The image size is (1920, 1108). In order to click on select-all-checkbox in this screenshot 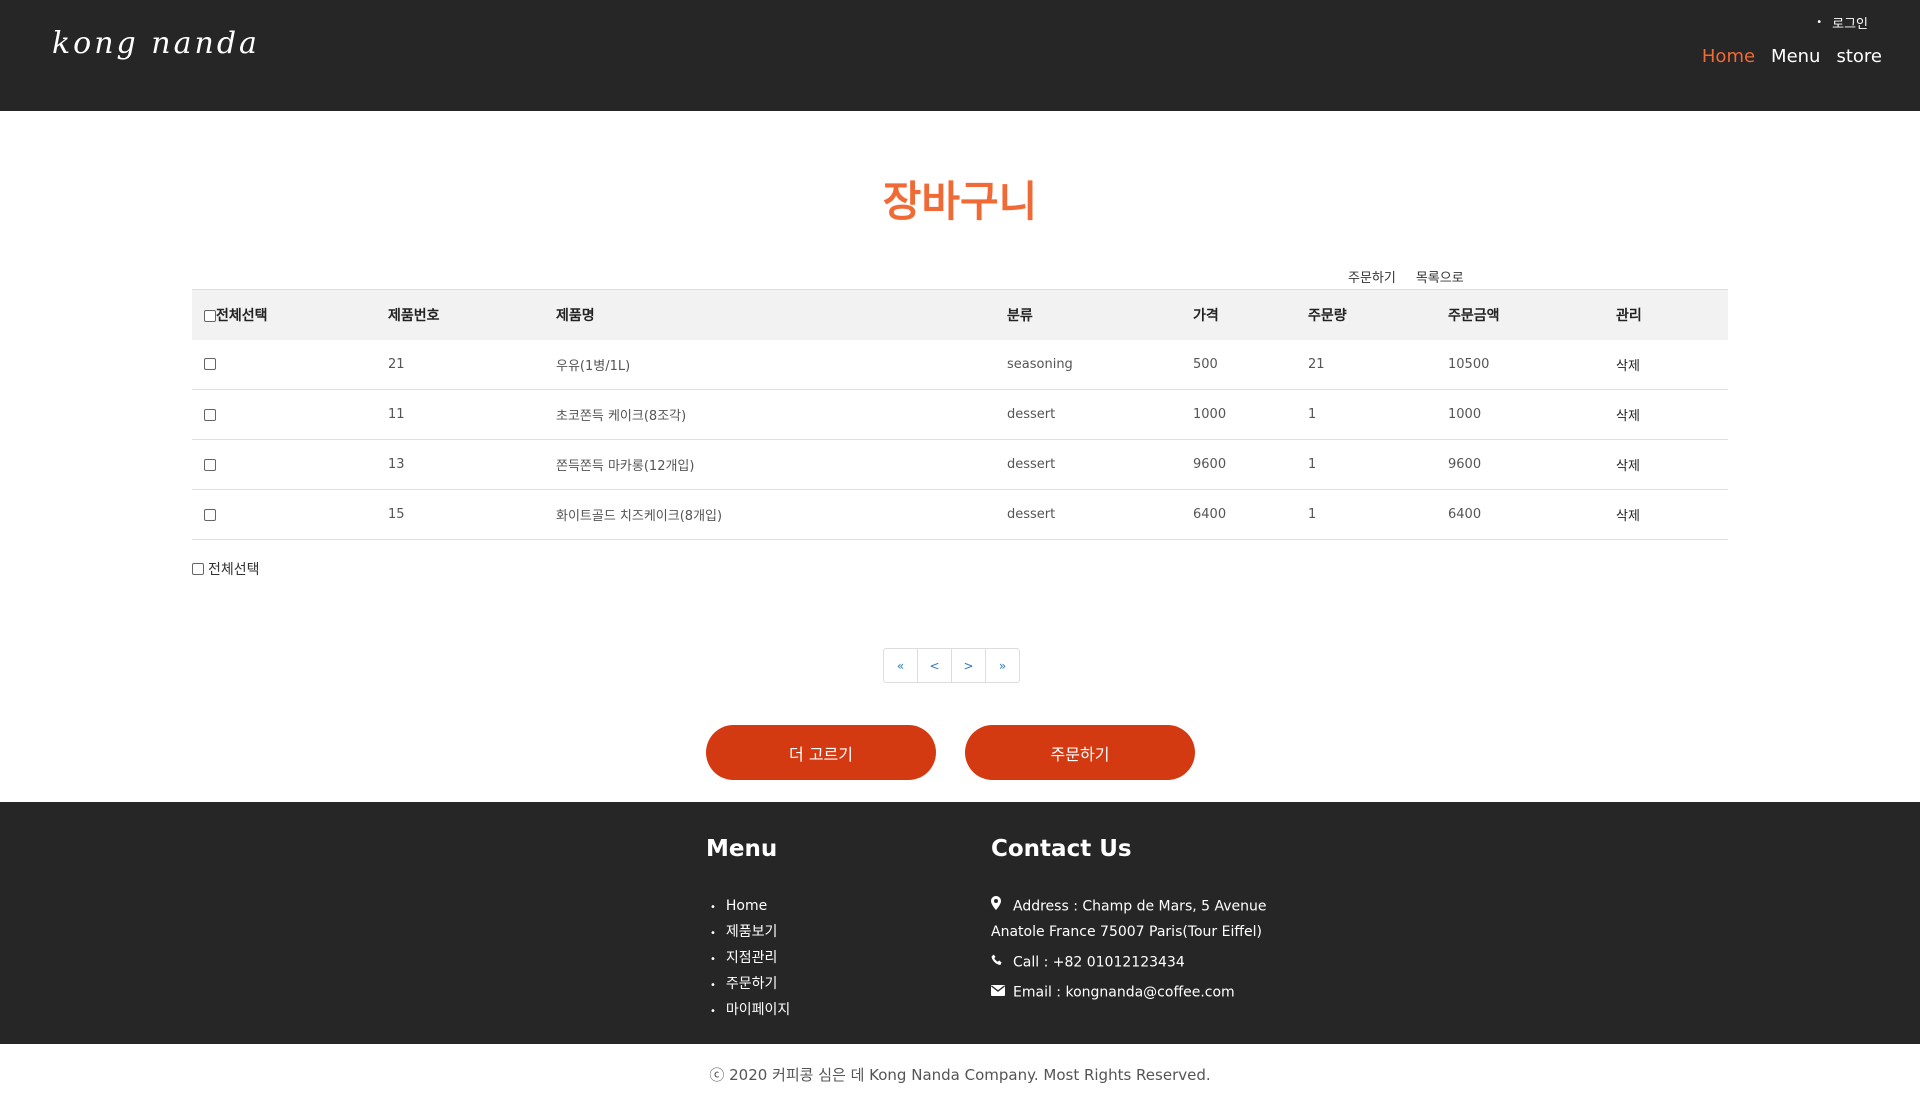, I will do `click(210, 315)`.